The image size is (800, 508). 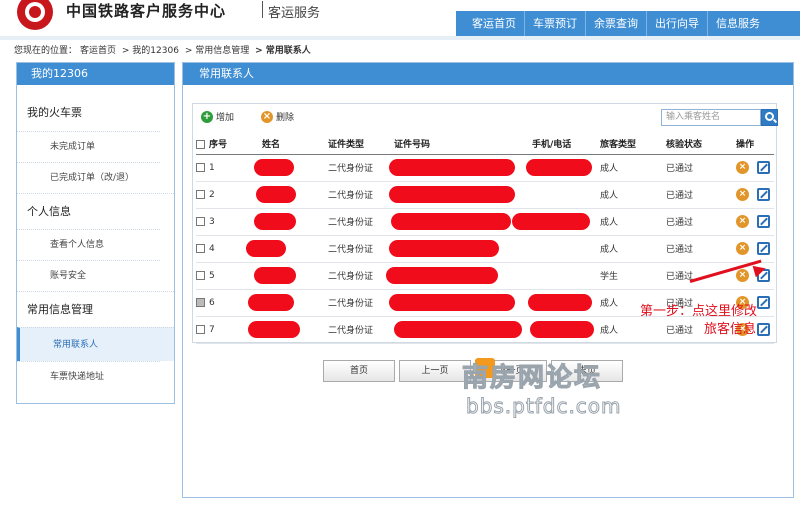 What do you see at coordinates (212, 302) in the screenshot?
I see `row-no: 6` at bounding box center [212, 302].